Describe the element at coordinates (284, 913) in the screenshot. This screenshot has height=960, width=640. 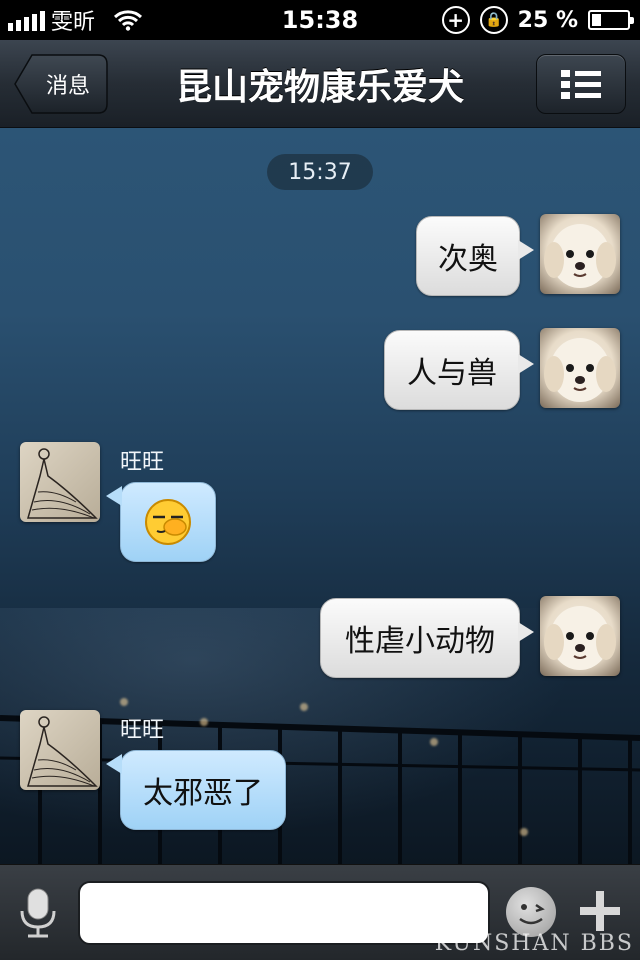
I see `message-input` at that location.